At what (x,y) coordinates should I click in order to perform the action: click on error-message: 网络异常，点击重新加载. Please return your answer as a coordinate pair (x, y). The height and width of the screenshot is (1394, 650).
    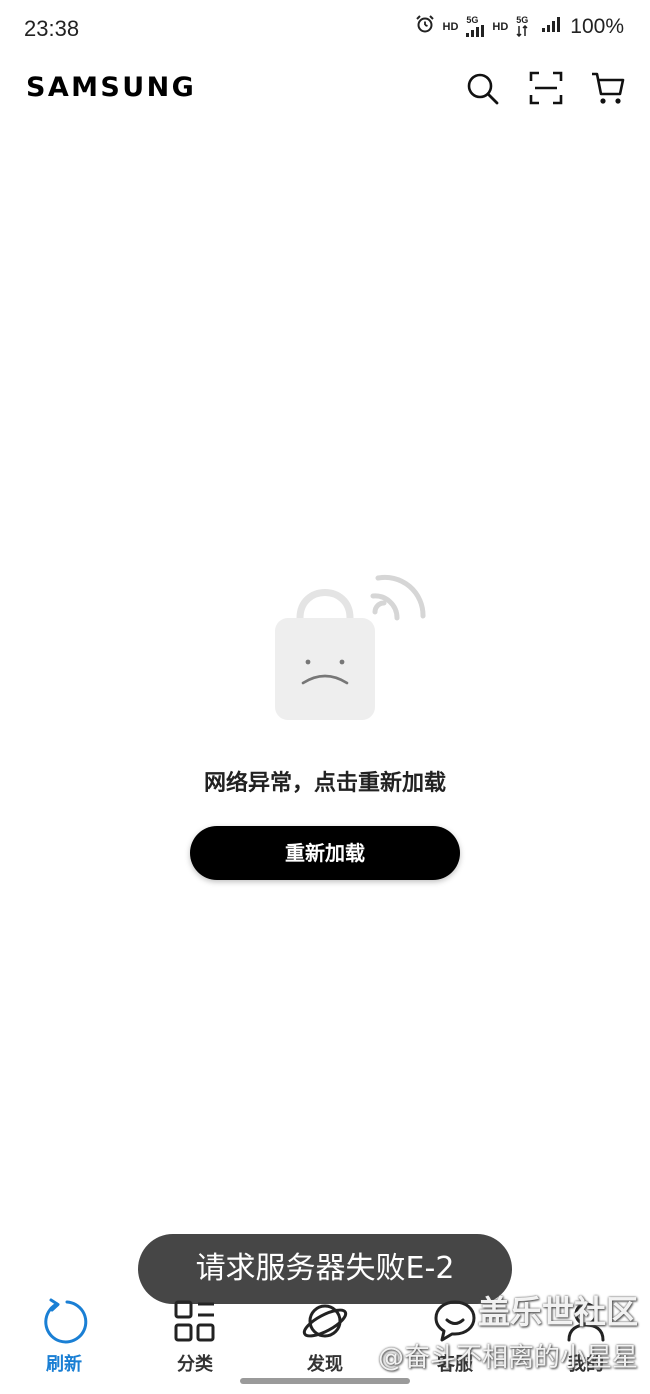
    Looking at the image, I should click on (324, 783).